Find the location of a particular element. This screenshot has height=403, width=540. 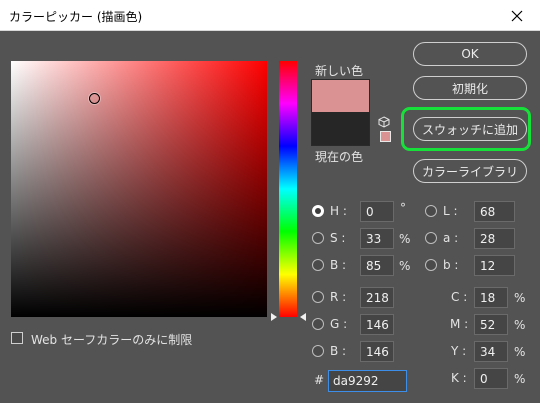

c-field: 18 is located at coordinates (491, 297).